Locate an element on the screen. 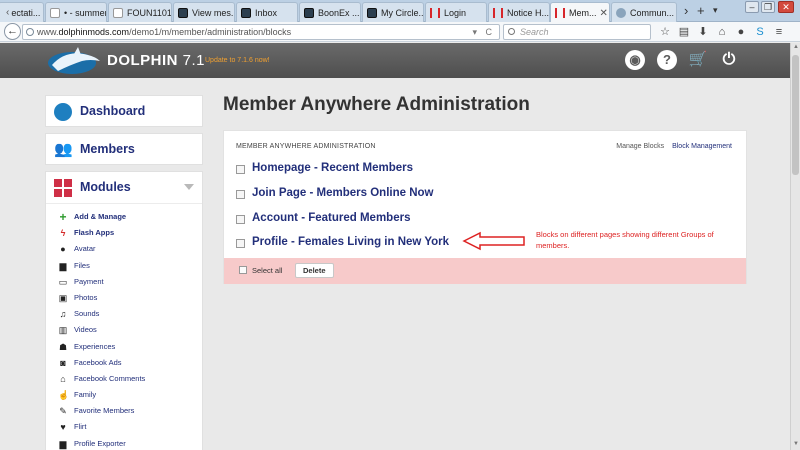 The height and width of the screenshot is (450, 800). tab-scroll-left-icon: ‹ is located at coordinates (6, 12).